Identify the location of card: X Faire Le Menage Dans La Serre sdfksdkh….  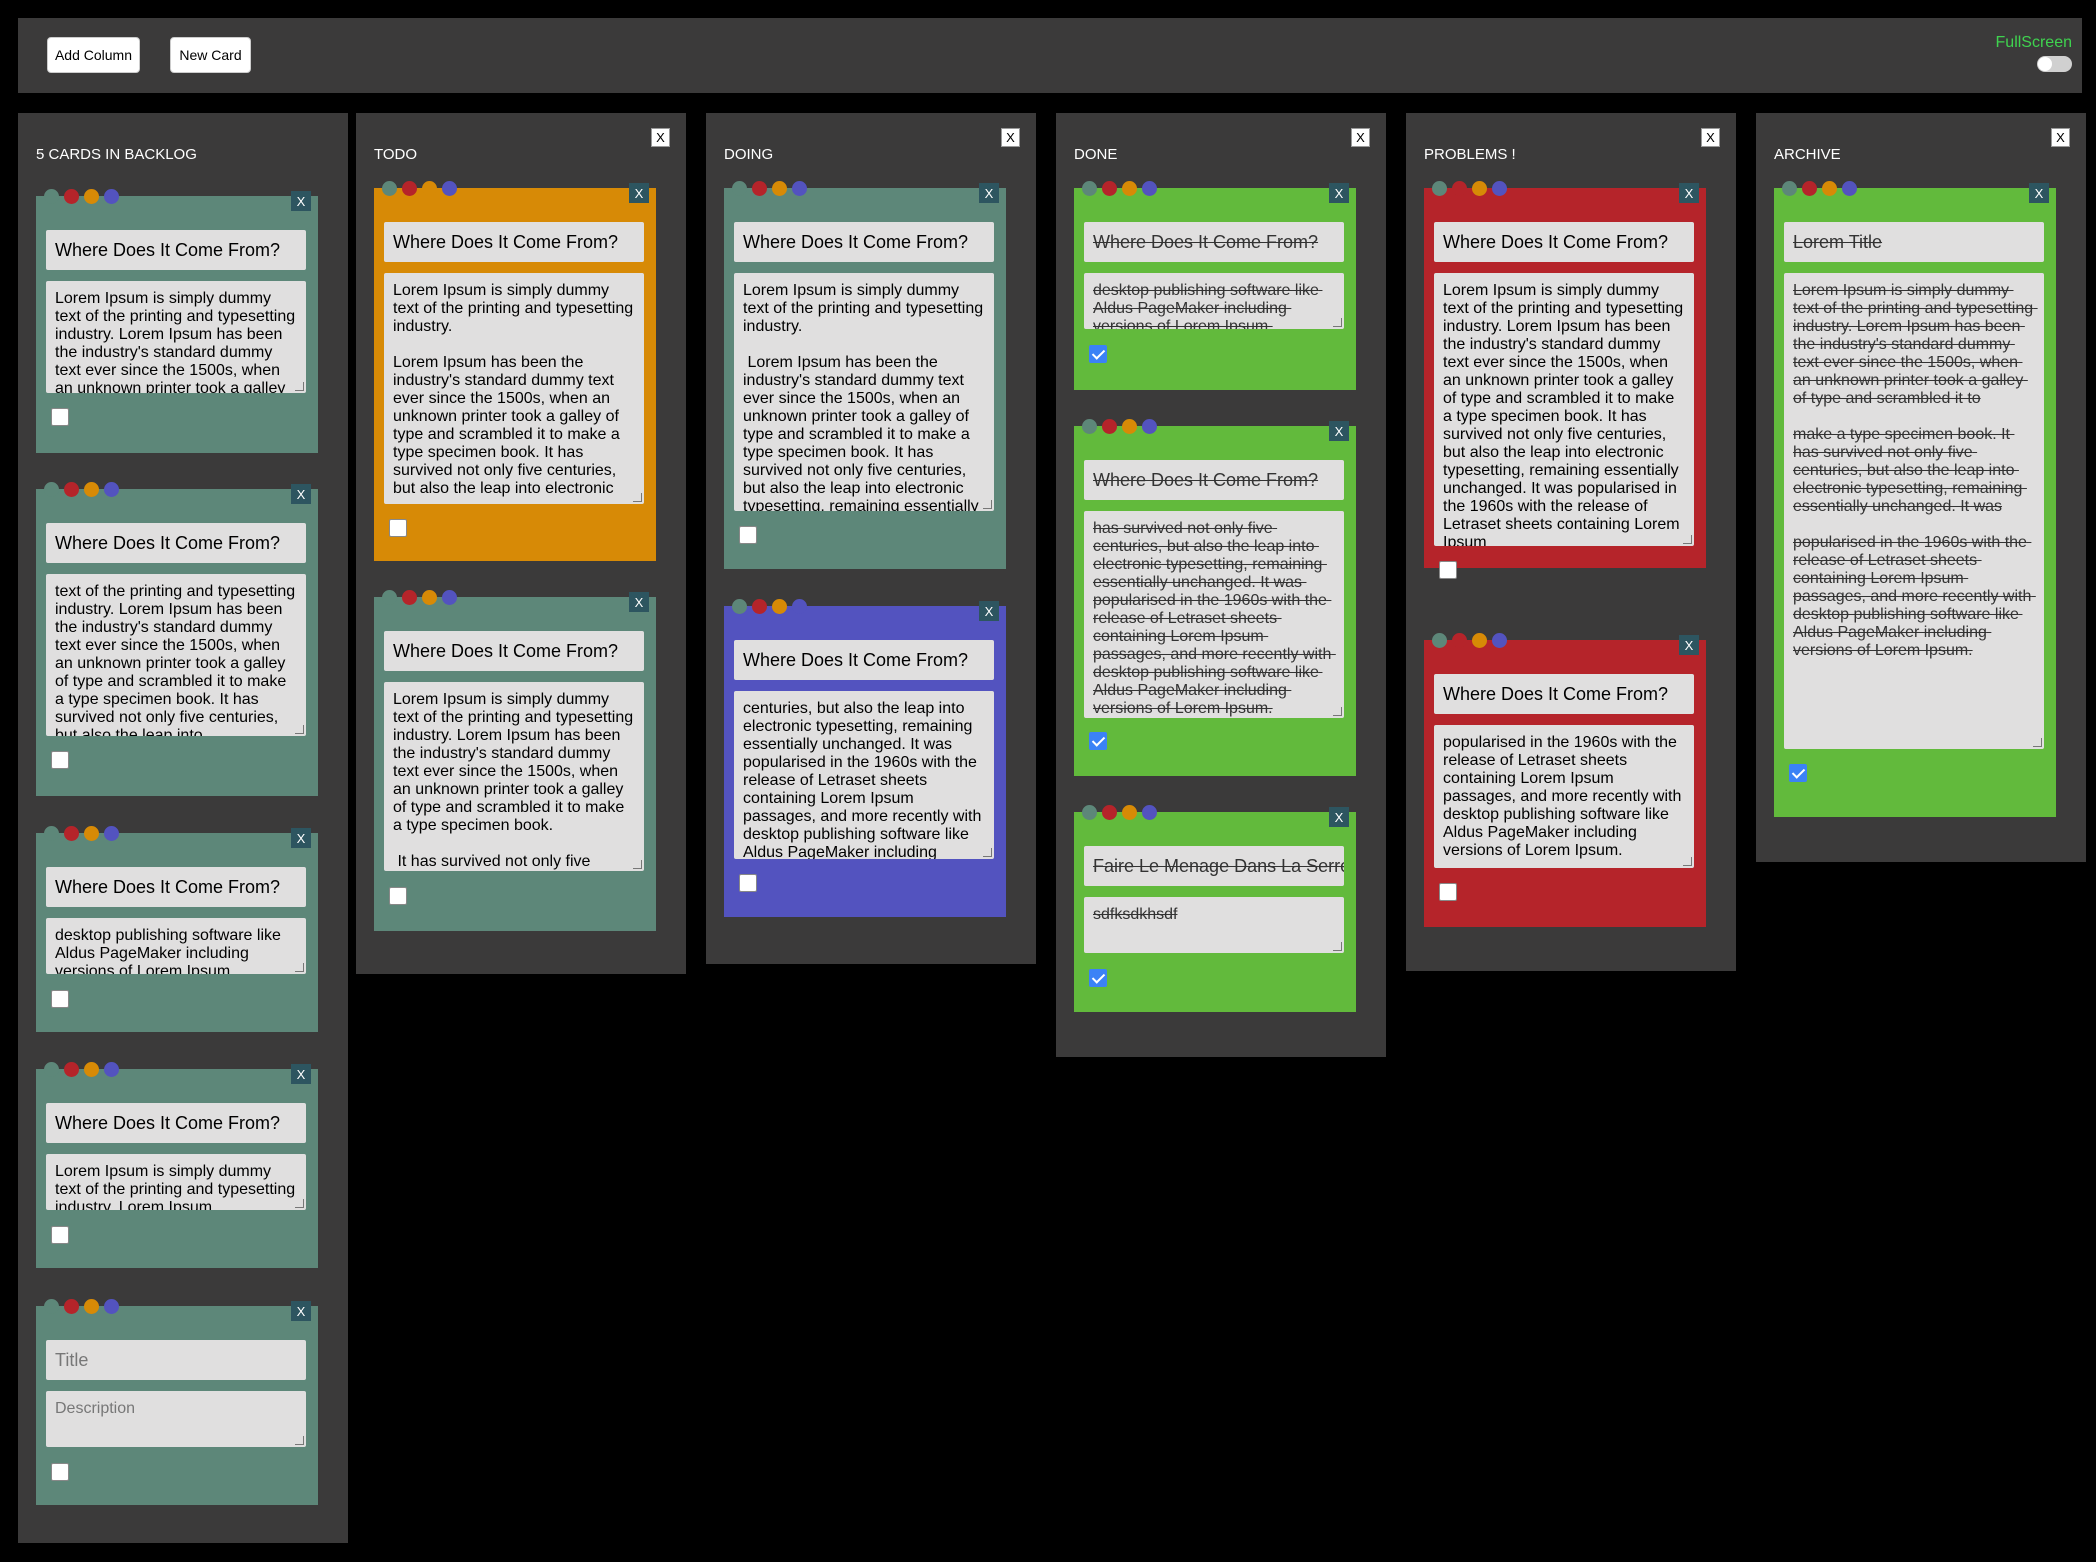
(1215, 908).